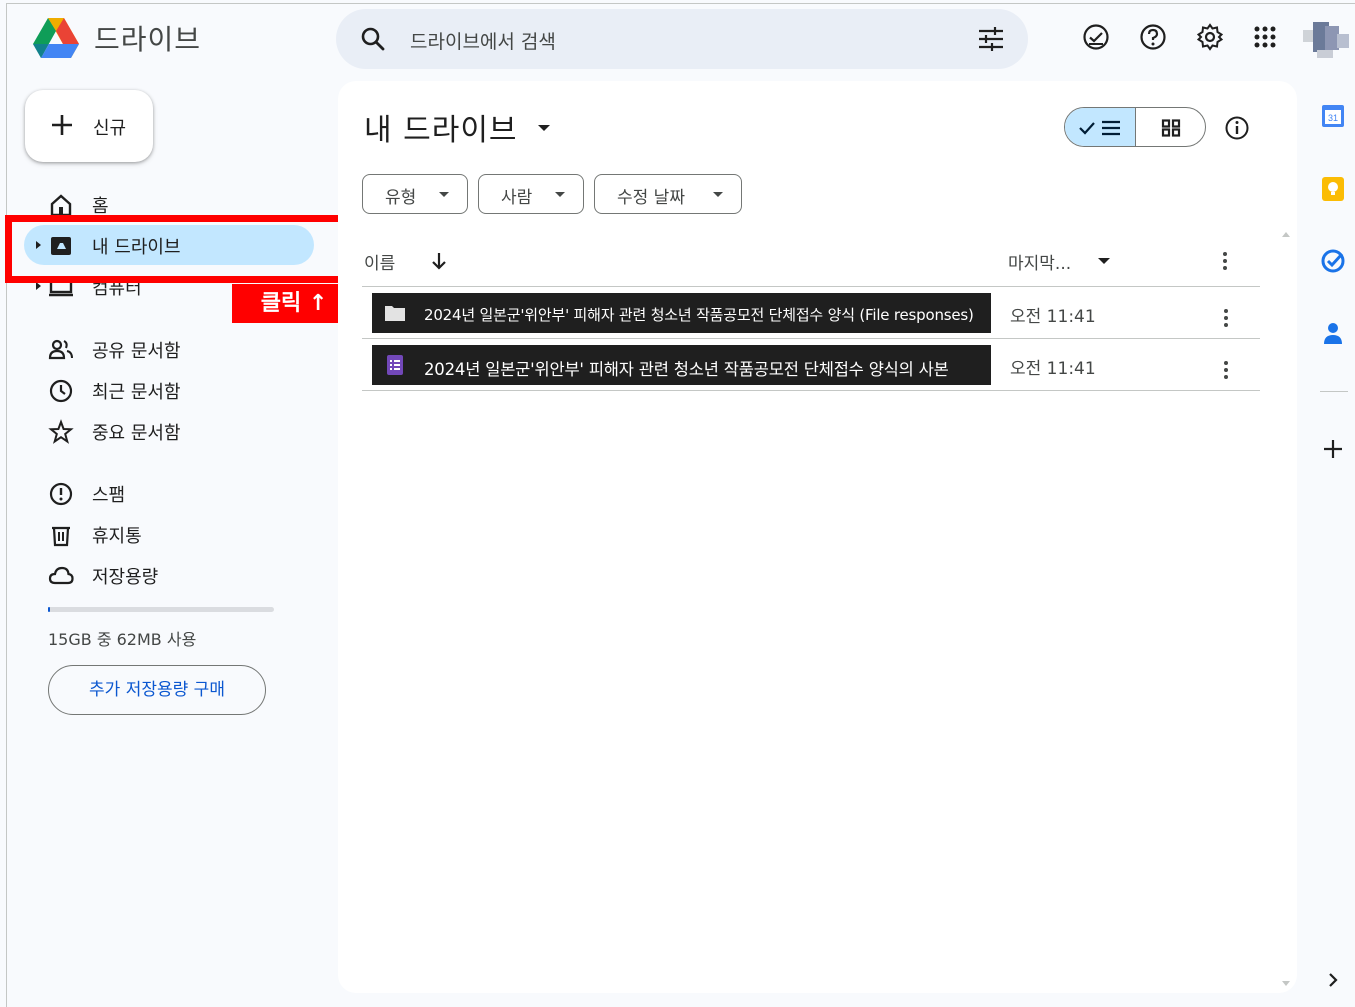 Image resolution: width=1355 pixels, height=1007 pixels. What do you see at coordinates (61, 391) in the screenshot?
I see `clock-icon` at bounding box center [61, 391].